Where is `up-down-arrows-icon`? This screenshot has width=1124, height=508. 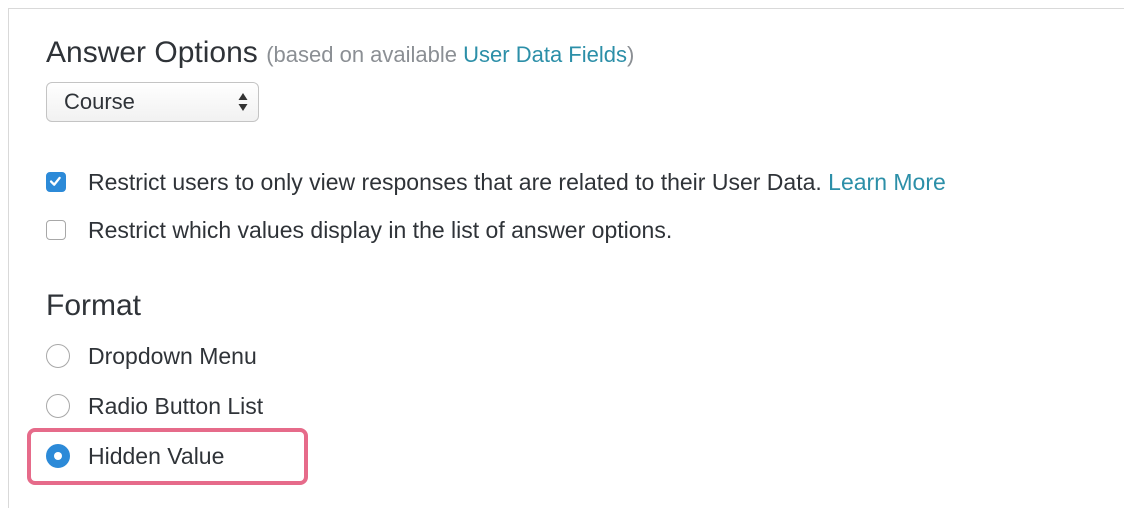 up-down-arrows-icon is located at coordinates (243, 102).